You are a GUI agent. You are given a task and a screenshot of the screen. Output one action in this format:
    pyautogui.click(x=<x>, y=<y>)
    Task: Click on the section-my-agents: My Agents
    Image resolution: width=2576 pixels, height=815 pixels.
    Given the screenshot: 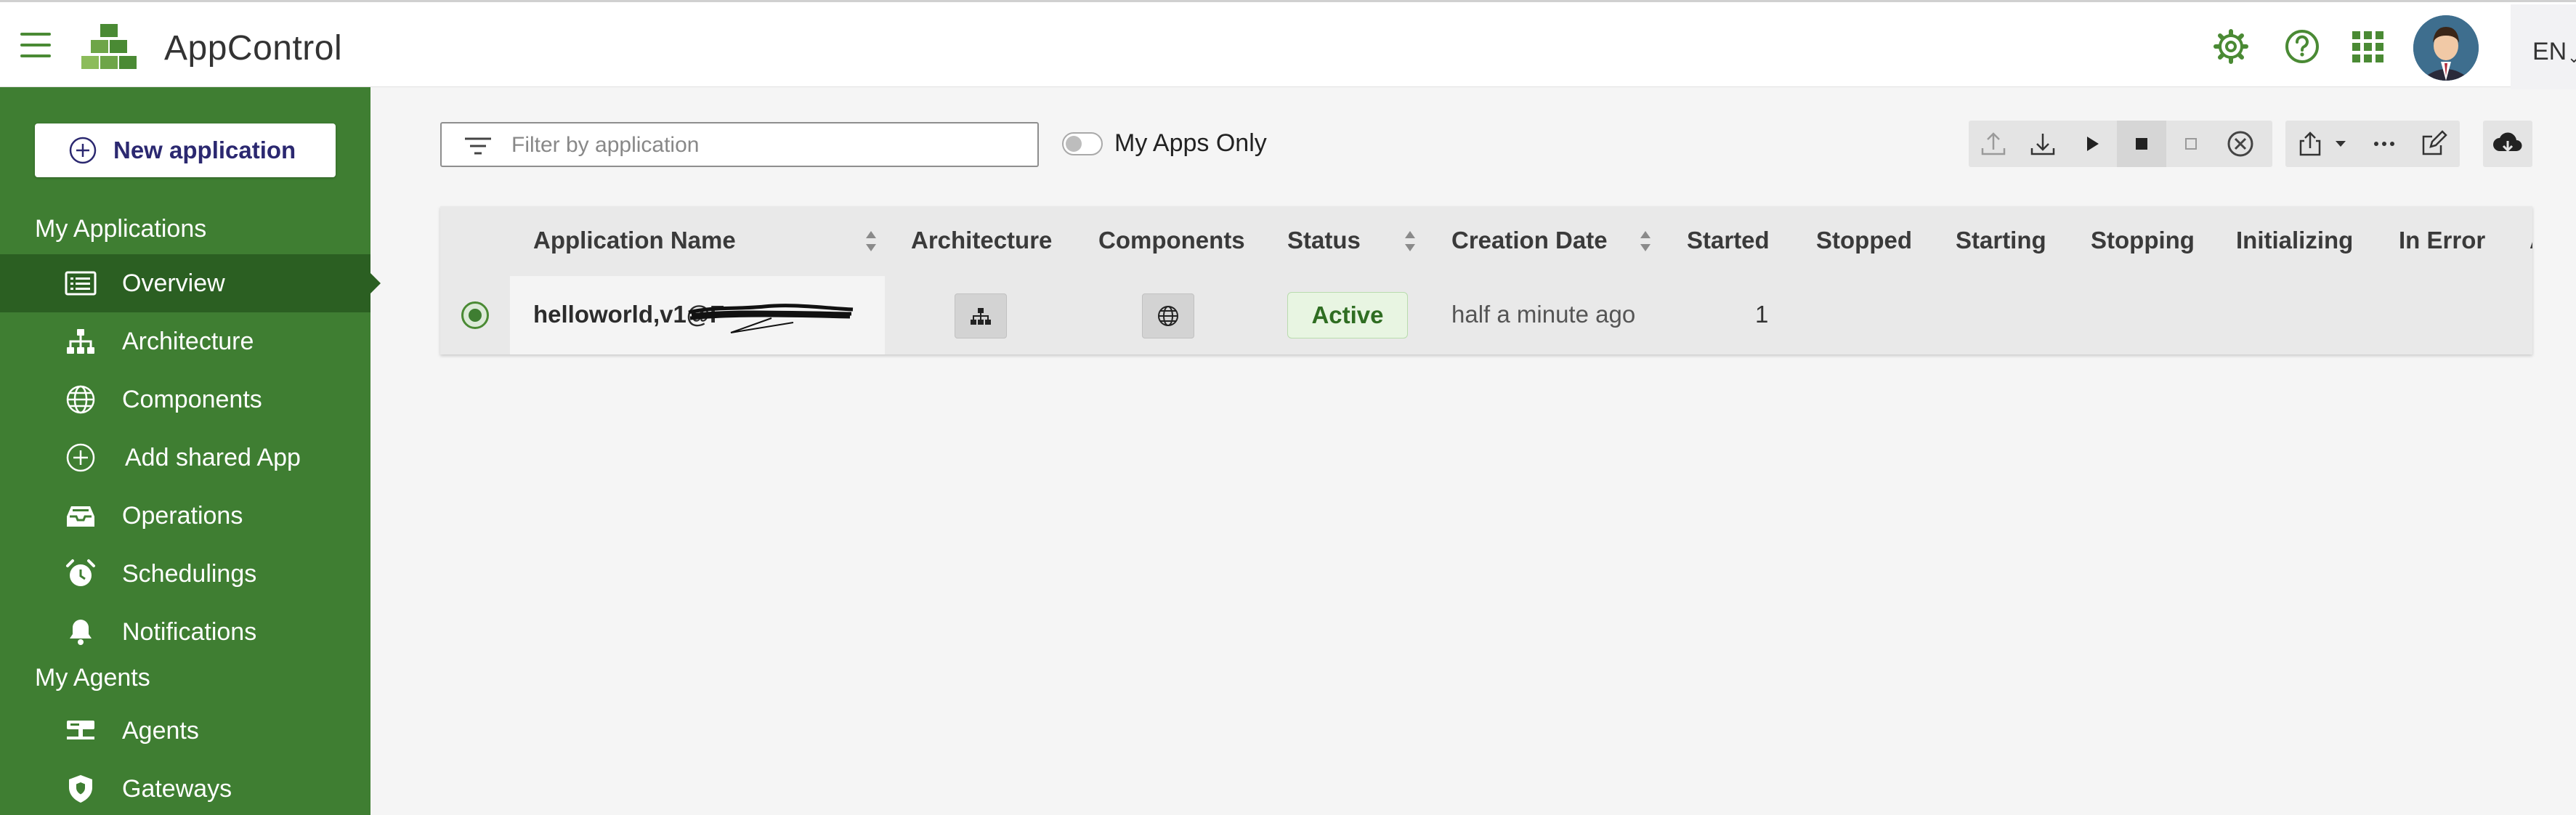 What is the action you would take?
    pyautogui.click(x=92, y=678)
    